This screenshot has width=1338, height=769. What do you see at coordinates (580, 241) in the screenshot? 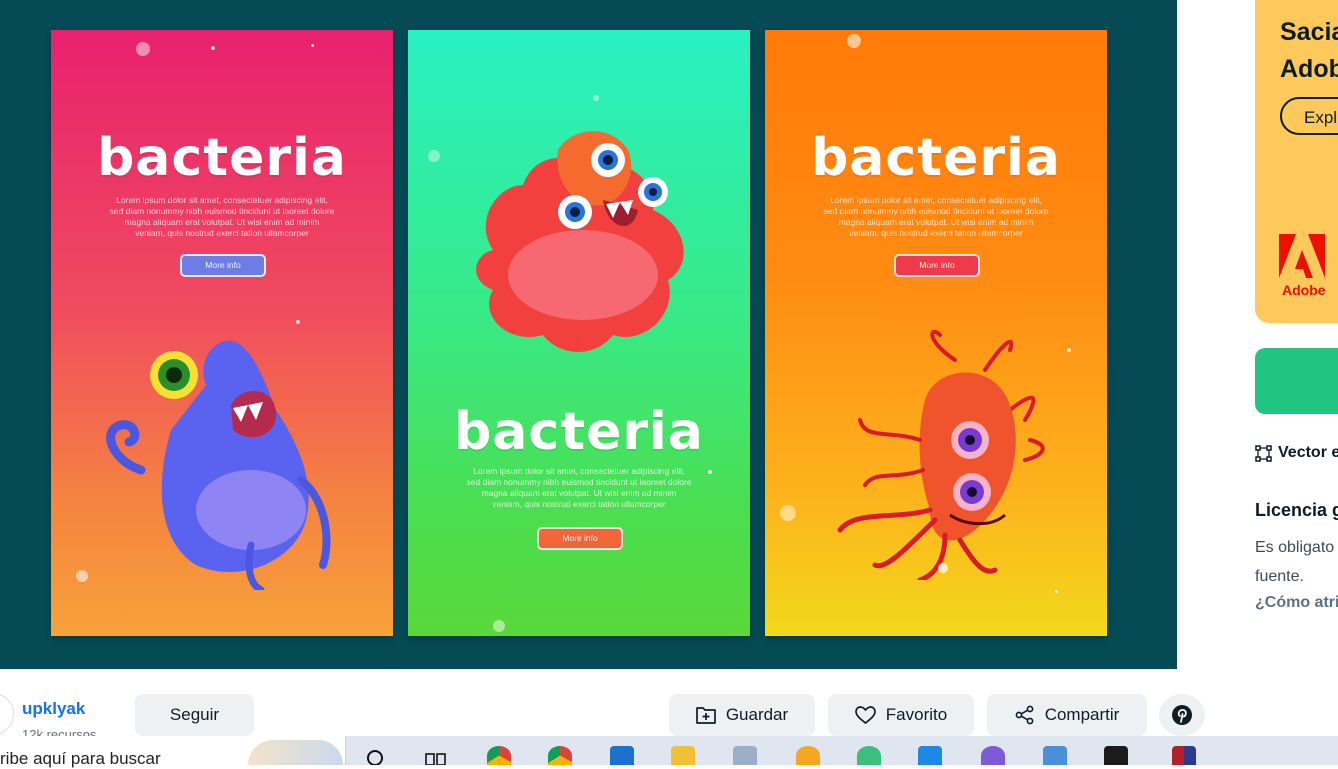
I see `red-monster-illustration` at bounding box center [580, 241].